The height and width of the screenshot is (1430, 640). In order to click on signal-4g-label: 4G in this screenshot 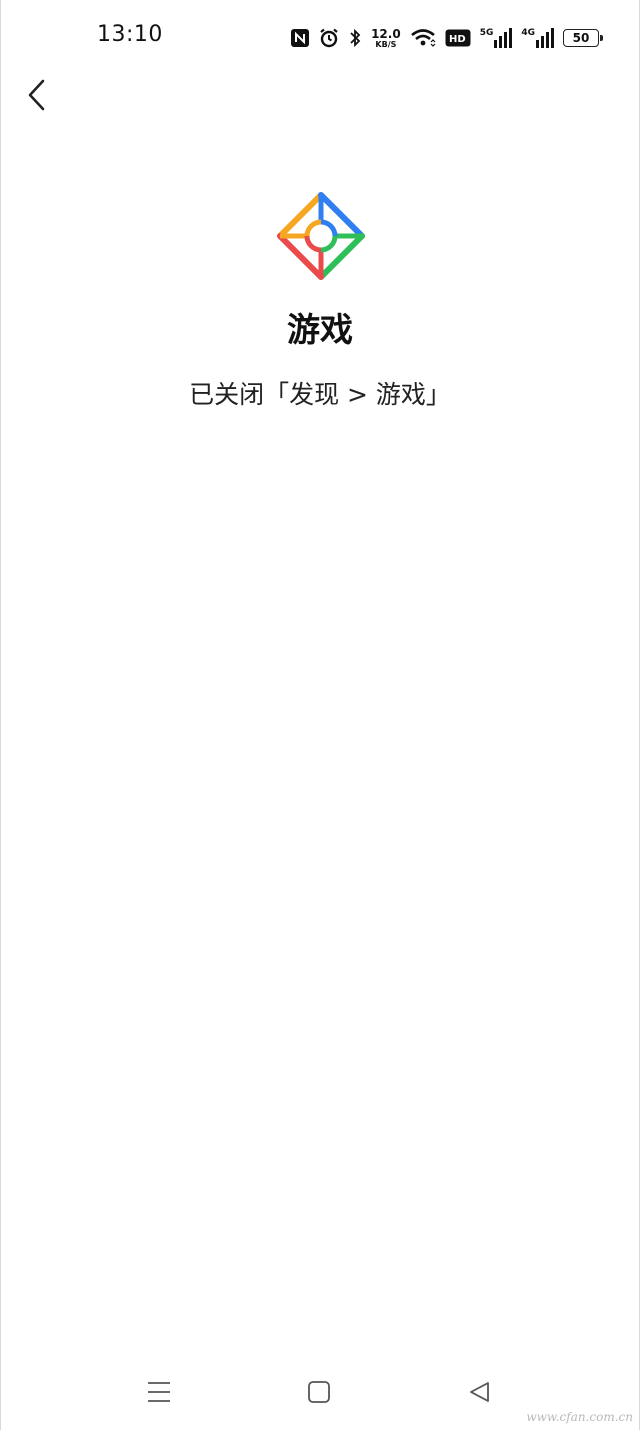, I will do `click(528, 33)`.